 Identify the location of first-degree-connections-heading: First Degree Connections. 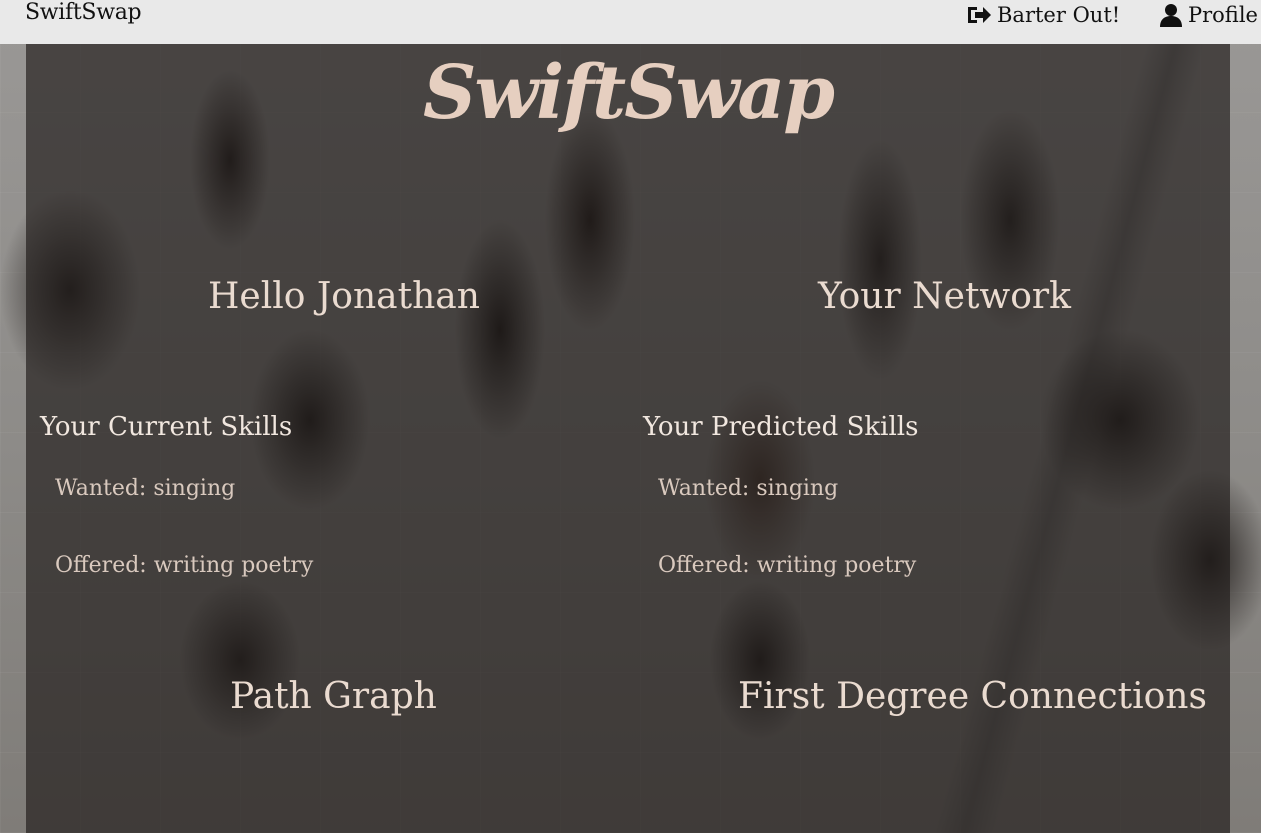
(972, 696).